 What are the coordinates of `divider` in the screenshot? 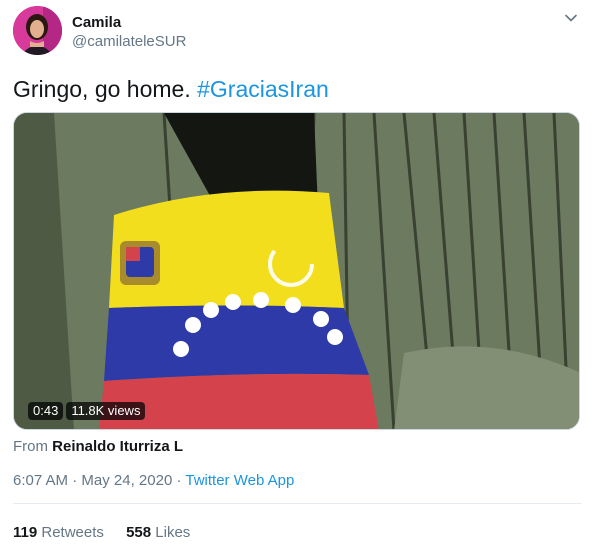 It's located at (297, 503).